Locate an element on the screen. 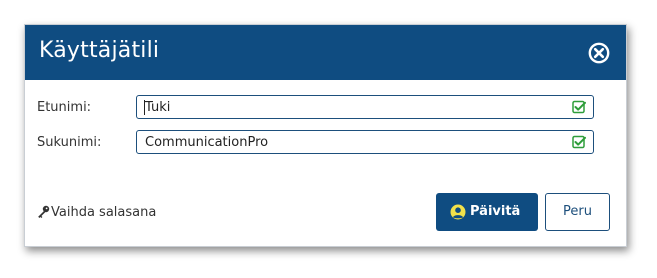 Image resolution: width=657 pixels, height=278 pixels. cancel-button-label: Peru is located at coordinates (577, 211).